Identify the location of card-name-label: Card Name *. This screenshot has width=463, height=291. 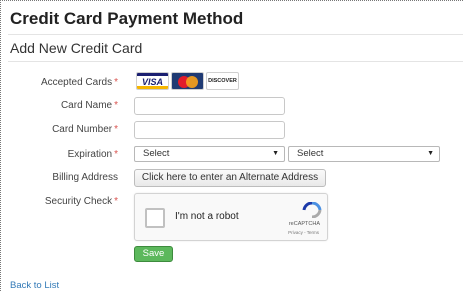
(59, 105).